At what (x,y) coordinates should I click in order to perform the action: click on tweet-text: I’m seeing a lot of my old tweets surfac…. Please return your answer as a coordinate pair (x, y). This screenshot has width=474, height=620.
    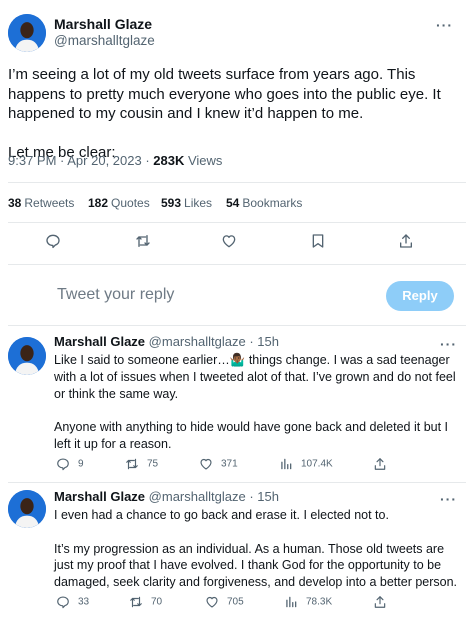
    Looking at the image, I should click on (224, 113).